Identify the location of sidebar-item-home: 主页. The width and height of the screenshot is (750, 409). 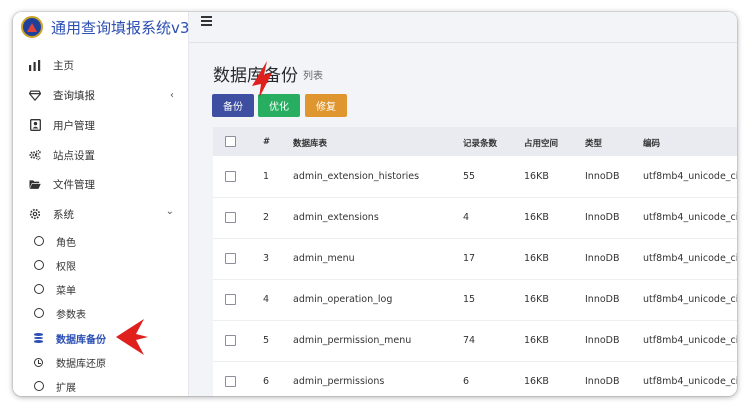
(100, 65).